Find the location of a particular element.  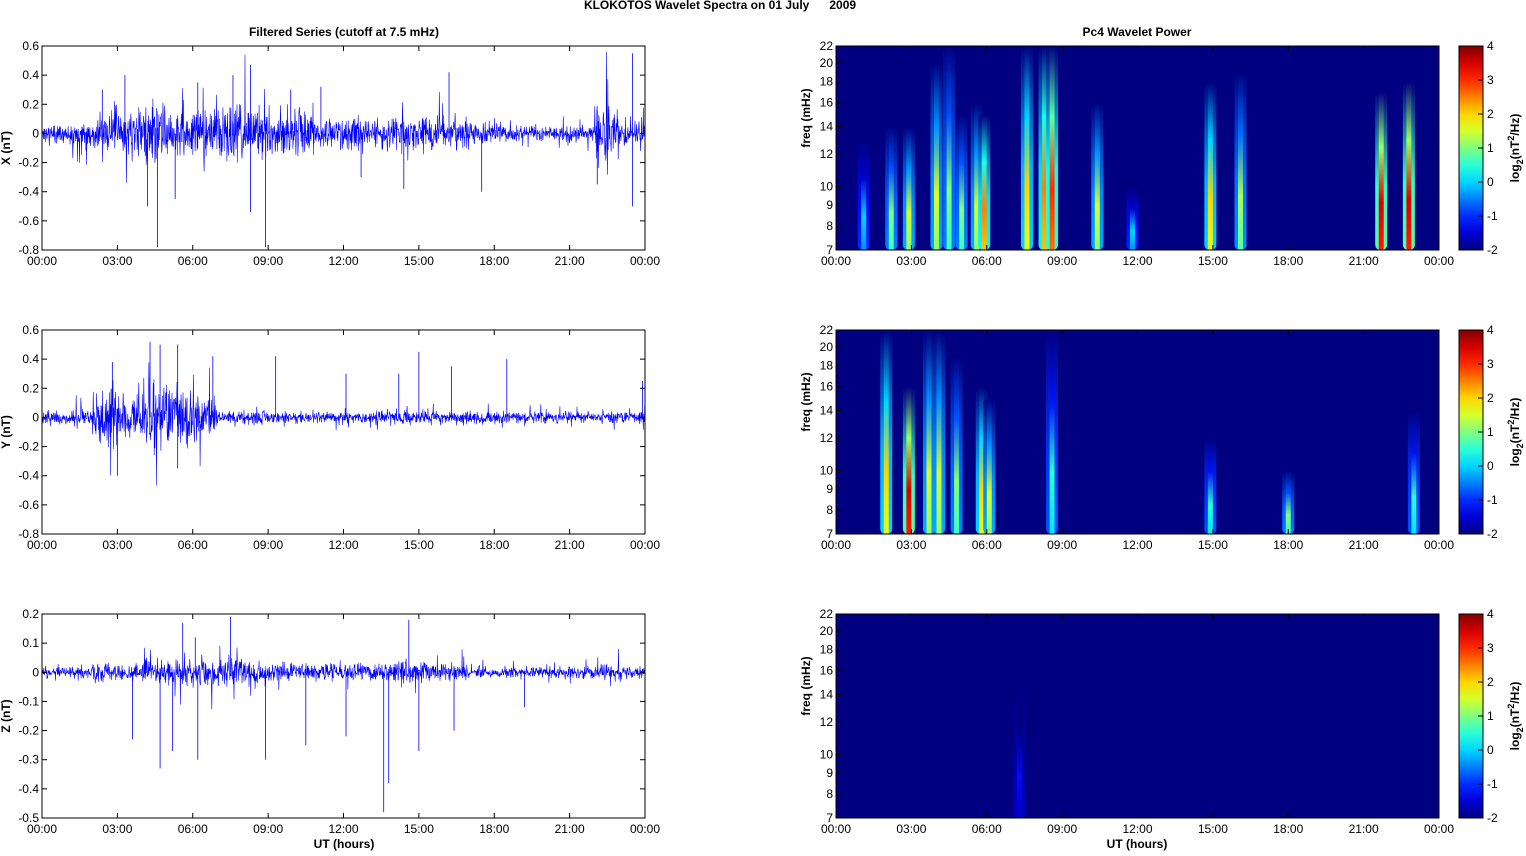

colorbar-tick-label: 0 is located at coordinates (1490, 466).